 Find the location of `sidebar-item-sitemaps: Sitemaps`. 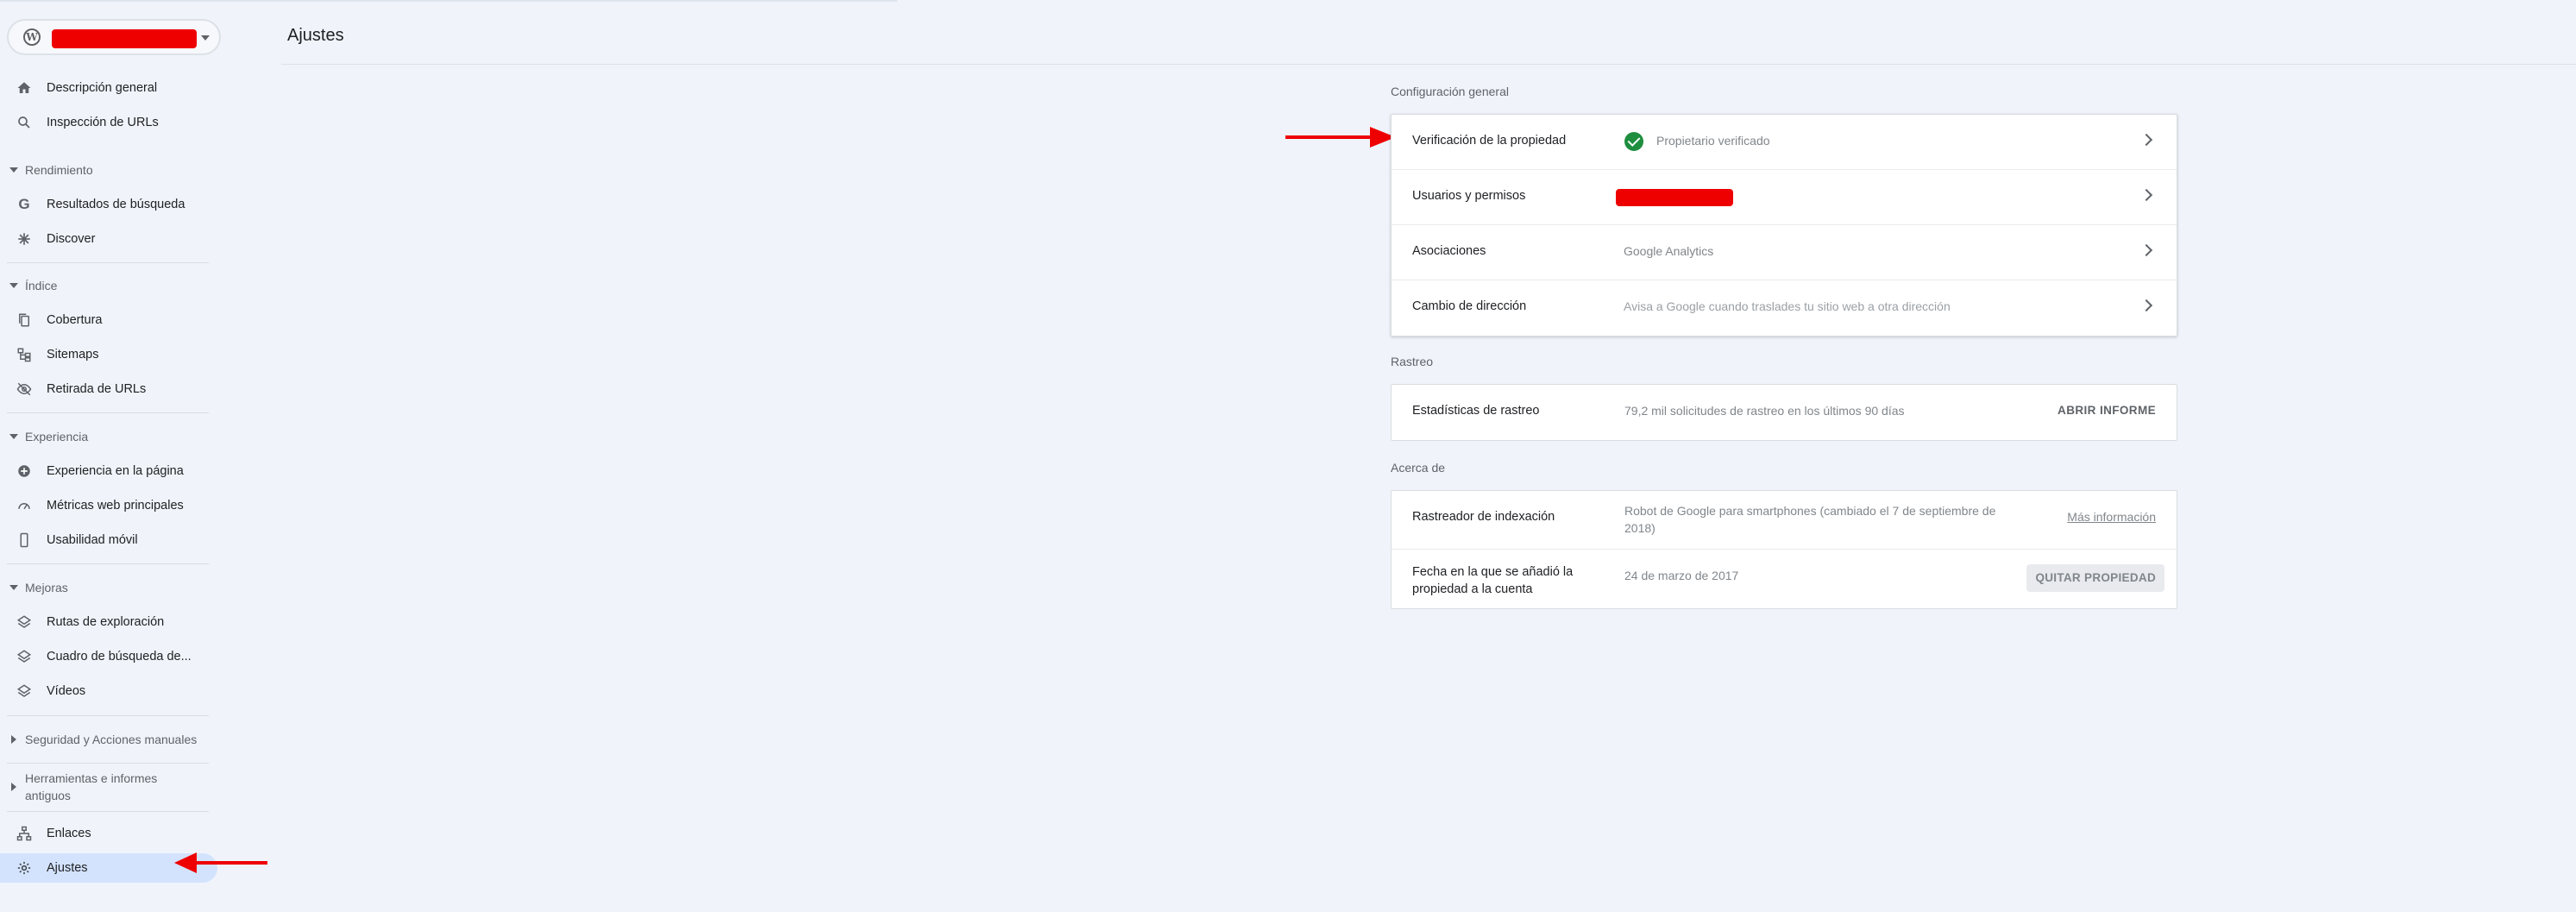

sidebar-item-sitemaps: Sitemaps is located at coordinates (108, 354).